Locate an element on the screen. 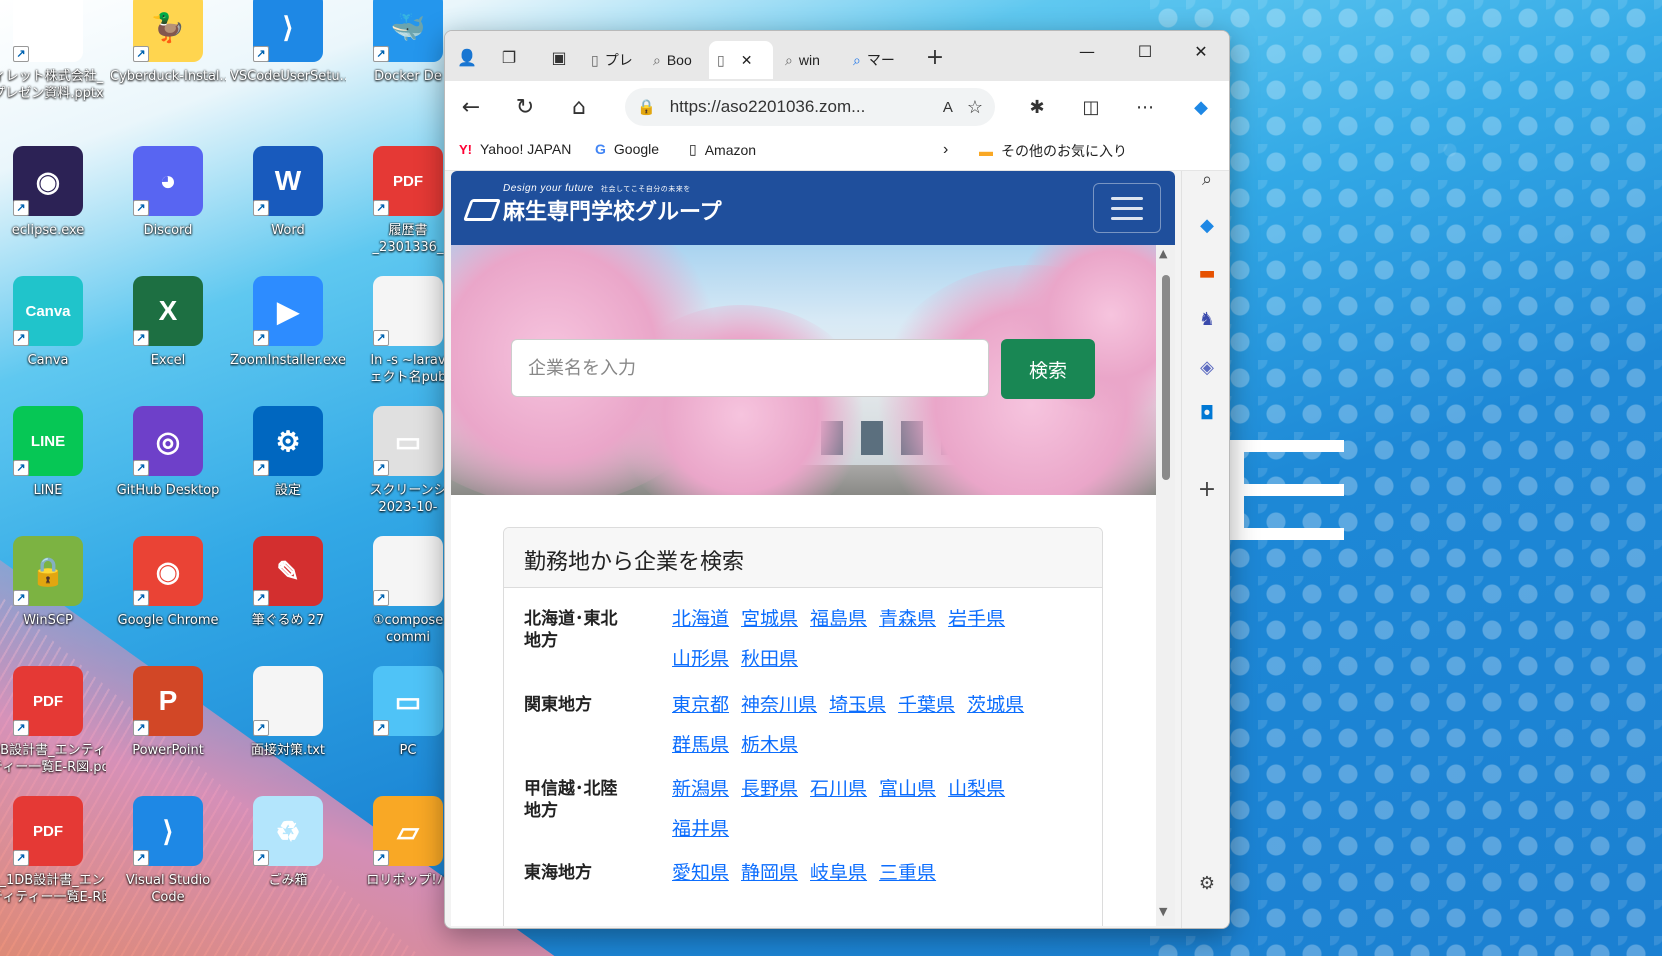 The height and width of the screenshot is (956, 1662). tab-1: ▯ プレ is located at coordinates (613, 60).